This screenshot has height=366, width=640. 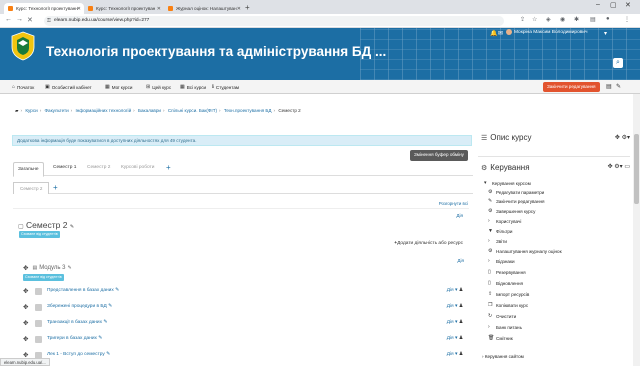 What do you see at coordinates (439, 155) in the screenshot?
I see `switch-clipboard-button: Змінення буфер обміну` at bounding box center [439, 155].